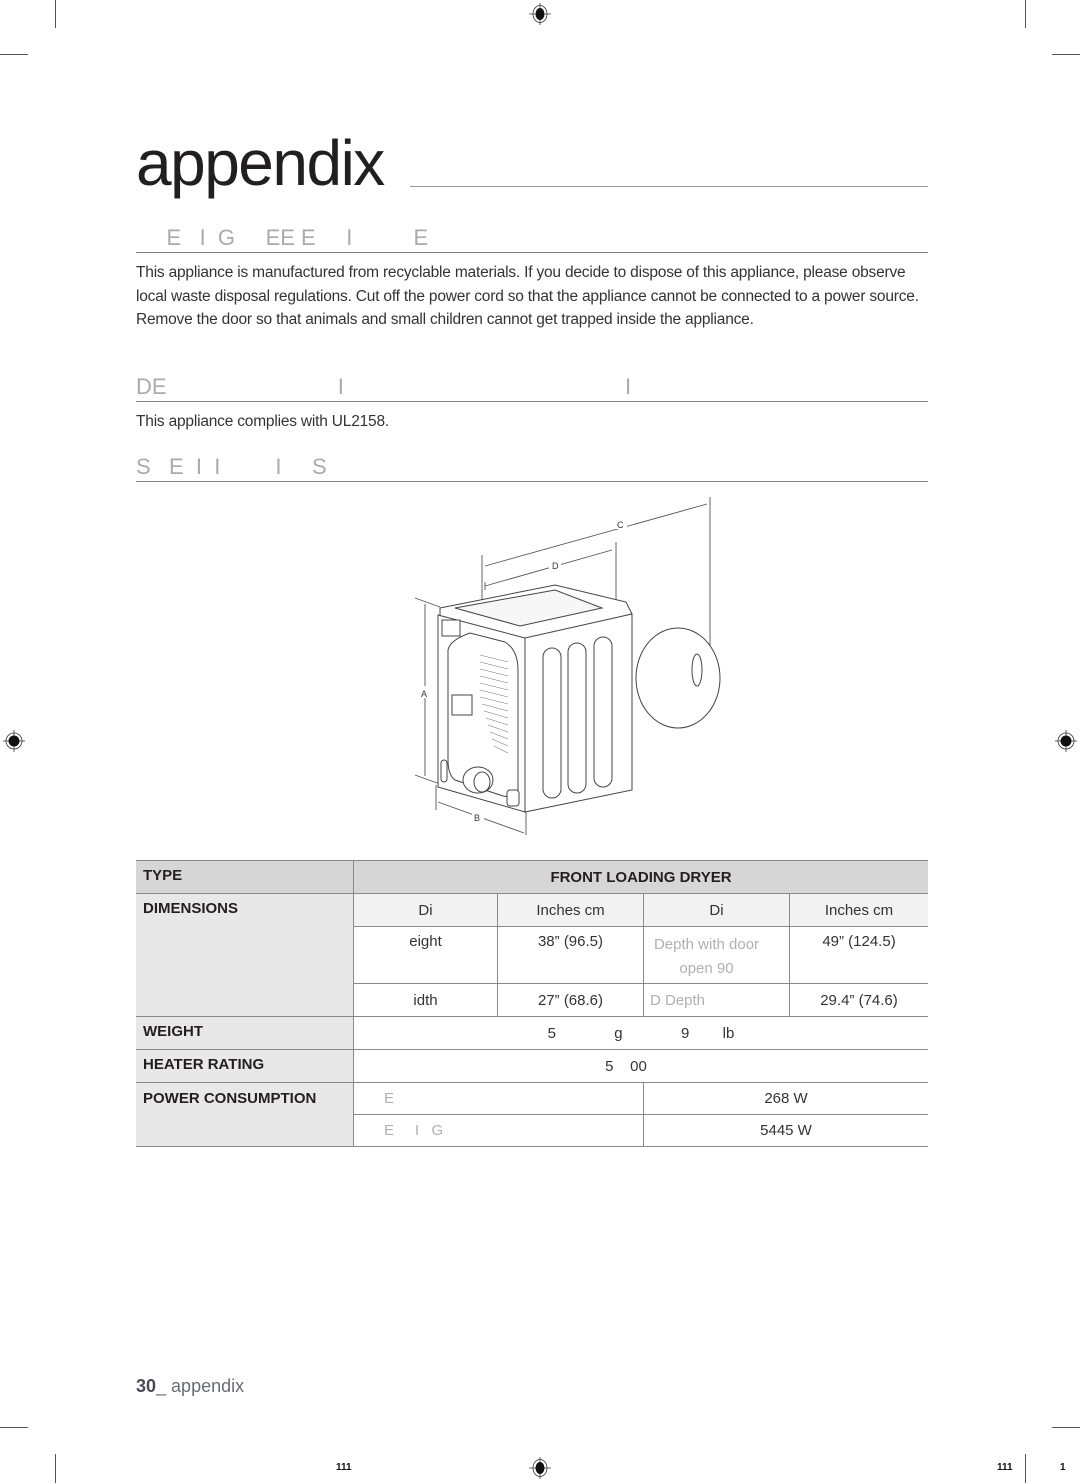 This screenshot has width=1080, height=1483. Describe the element at coordinates (146, 1386) in the screenshot. I see `page-number: 30` at that location.